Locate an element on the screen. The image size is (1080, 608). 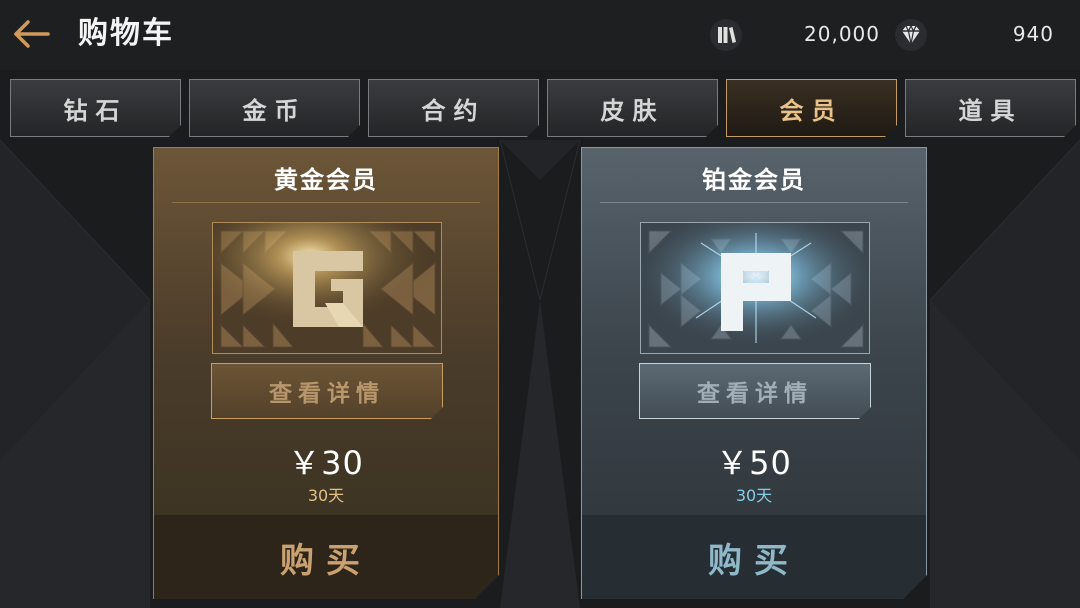
arrow-left-icon is located at coordinates (32, 34).